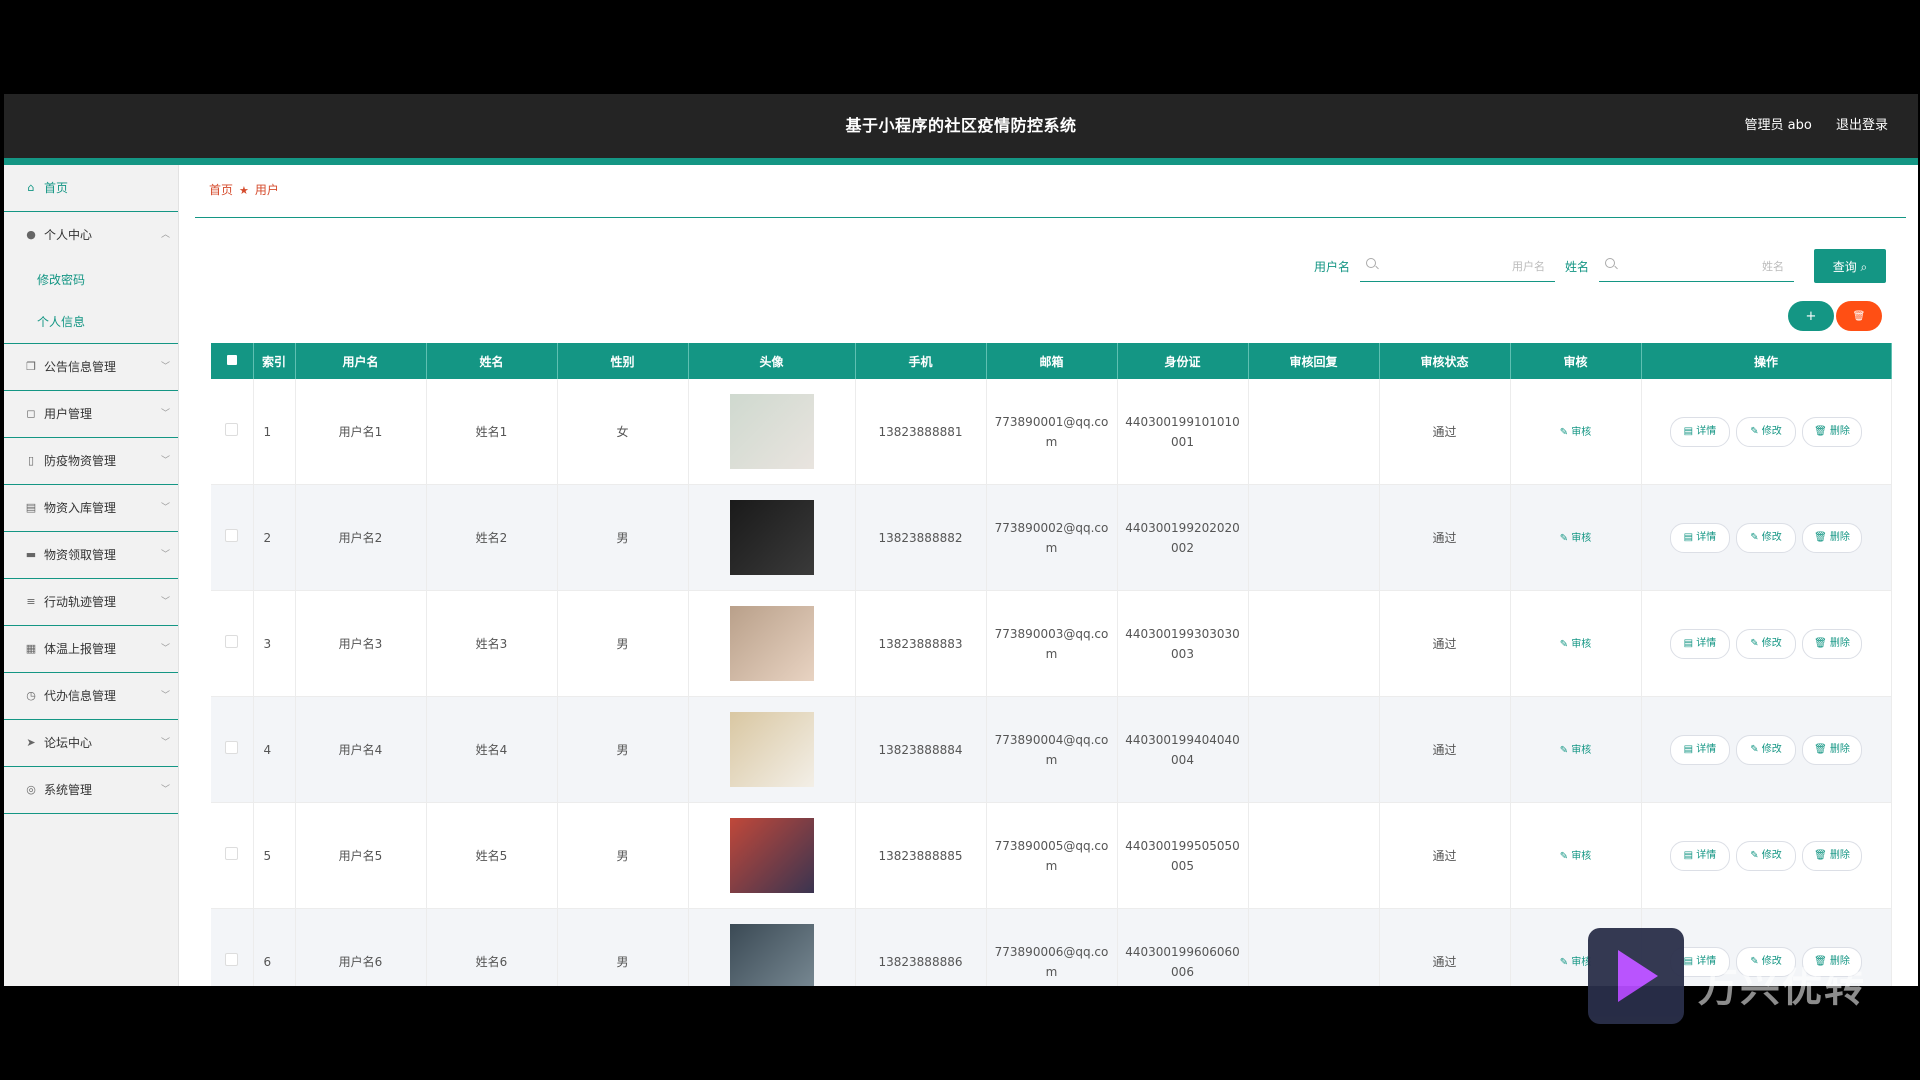 This screenshot has height=1080, width=1920. I want to click on cell-id-card: 440300199404040004, so click(1183, 749).